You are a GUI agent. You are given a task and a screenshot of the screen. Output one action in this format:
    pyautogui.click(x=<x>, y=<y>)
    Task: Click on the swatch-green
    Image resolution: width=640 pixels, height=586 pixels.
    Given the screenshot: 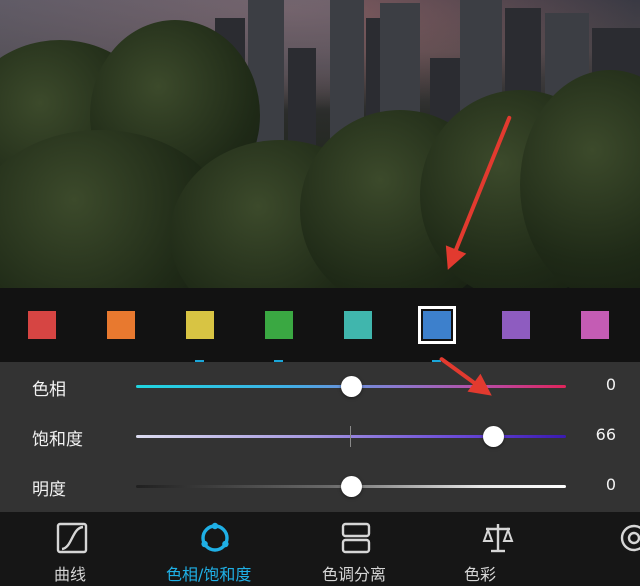 What is the action you would take?
    pyautogui.click(x=279, y=325)
    